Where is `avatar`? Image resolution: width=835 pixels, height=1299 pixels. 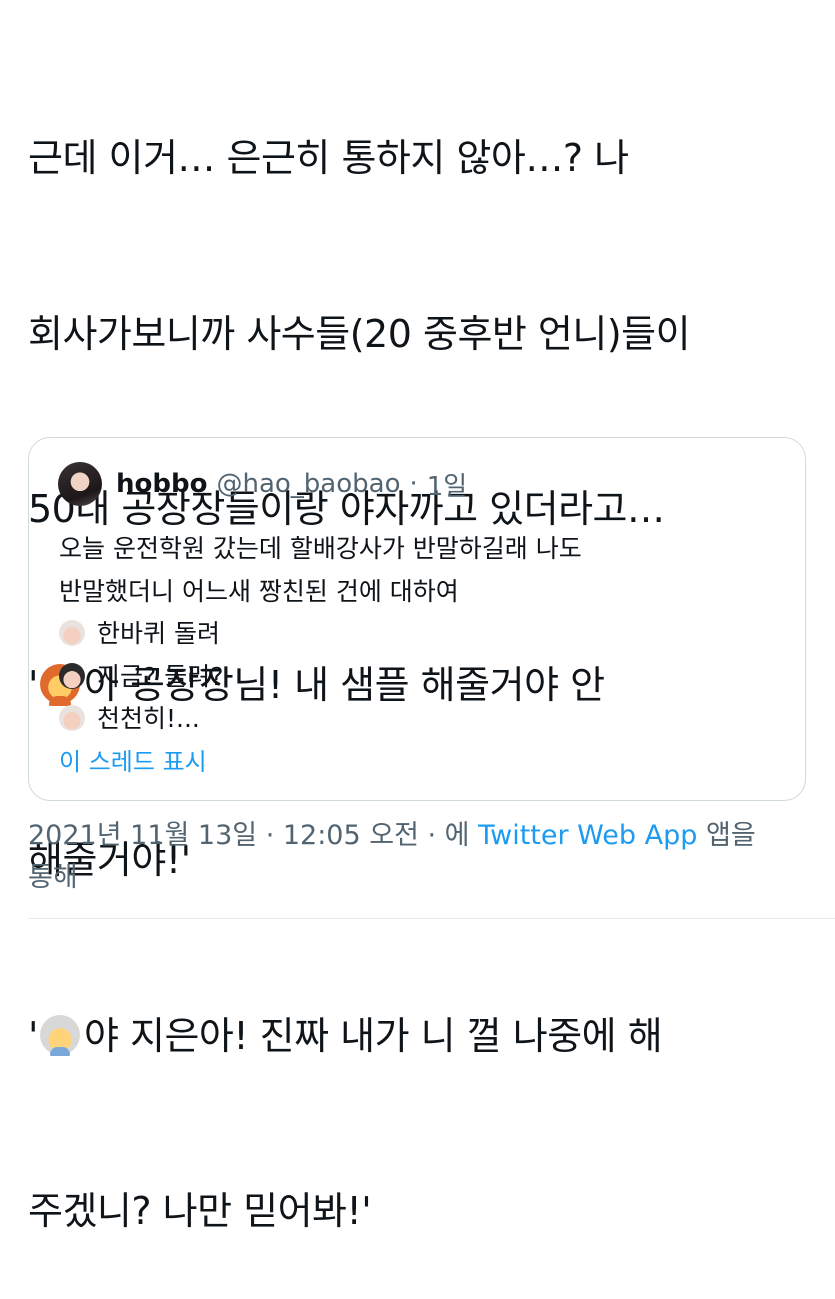 avatar is located at coordinates (80, 484).